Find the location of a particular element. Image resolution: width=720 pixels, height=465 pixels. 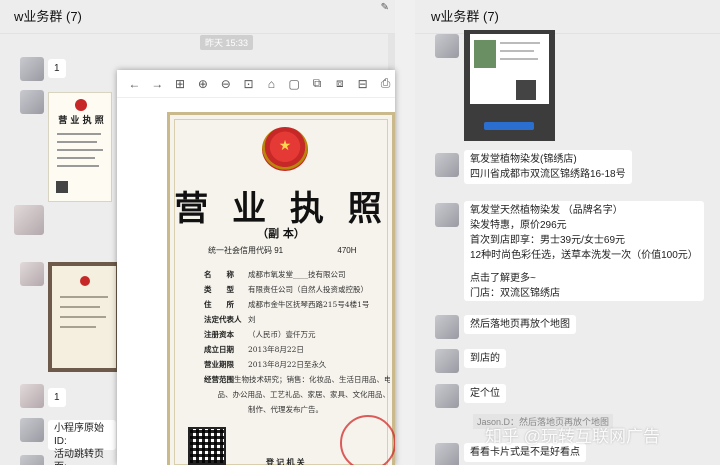

pin-icon: ✎ is located at coordinates (385, 7).